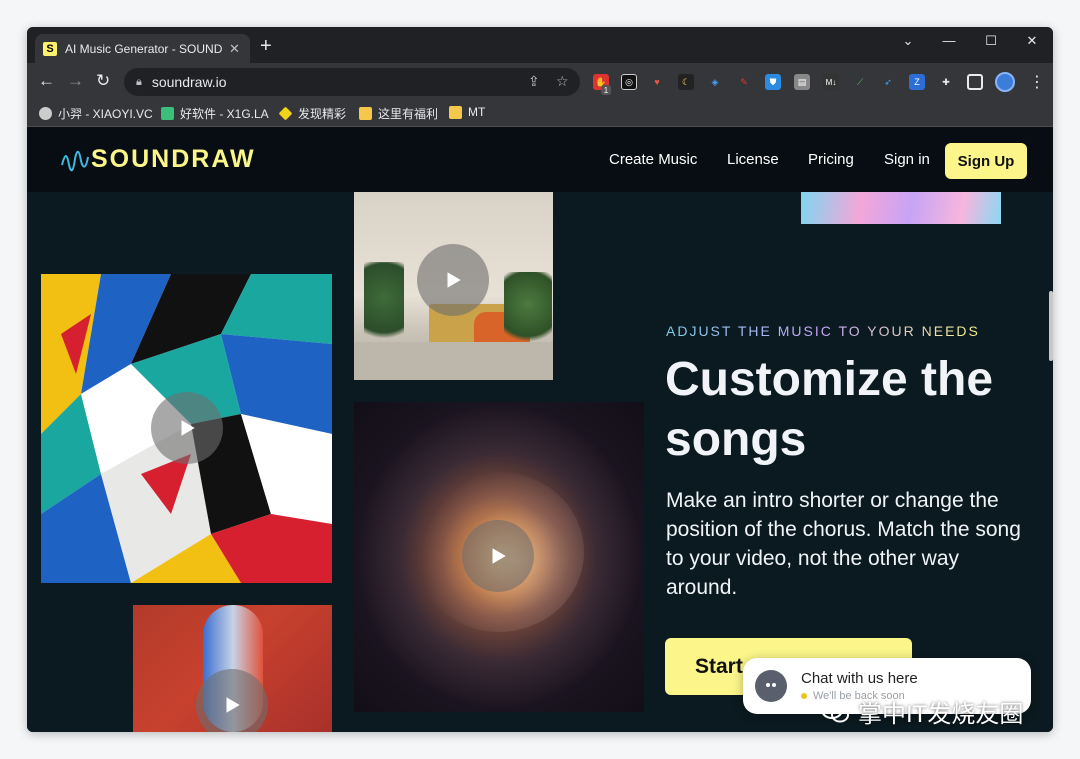  I want to click on maximize-icon: ☐, so click(991, 41).